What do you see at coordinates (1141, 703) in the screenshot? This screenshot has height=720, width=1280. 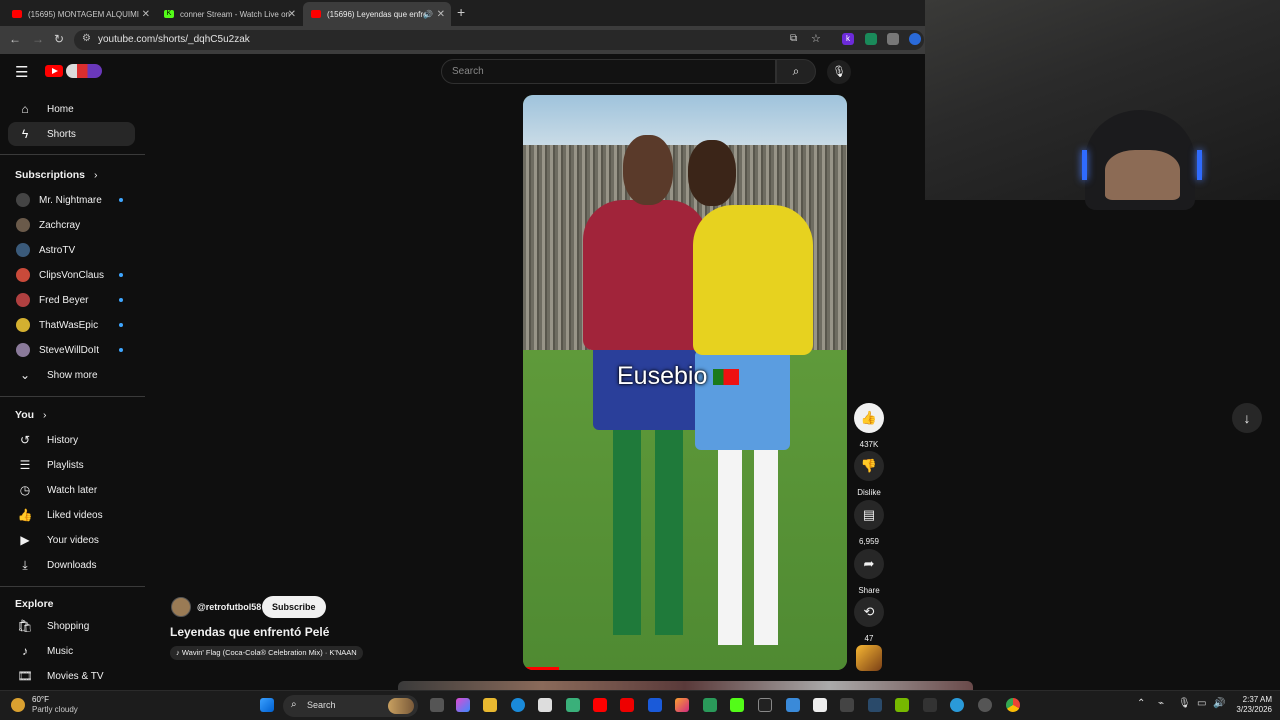 I see `chevron-up-icon: ⌃` at bounding box center [1141, 703].